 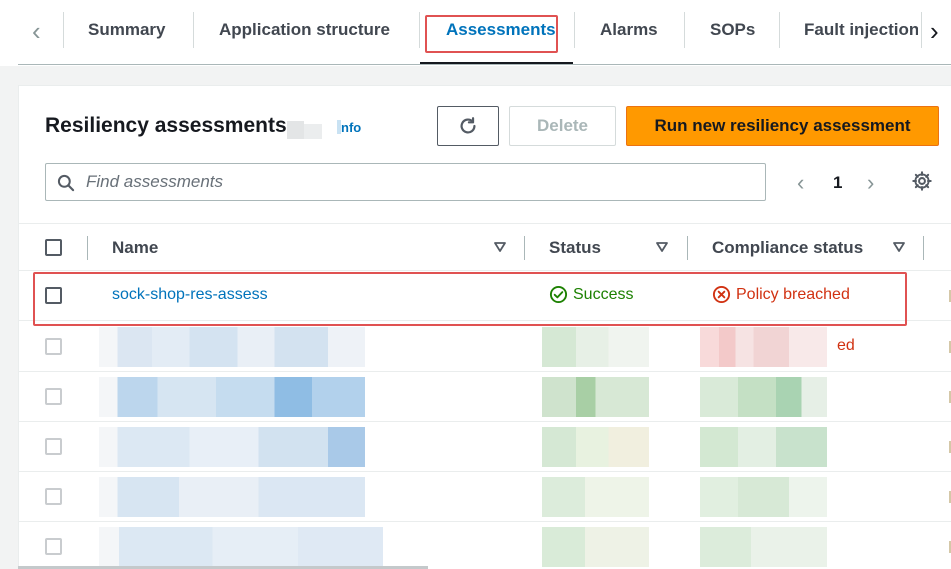 I want to click on compliance-partial-text: ed, so click(x=846, y=345).